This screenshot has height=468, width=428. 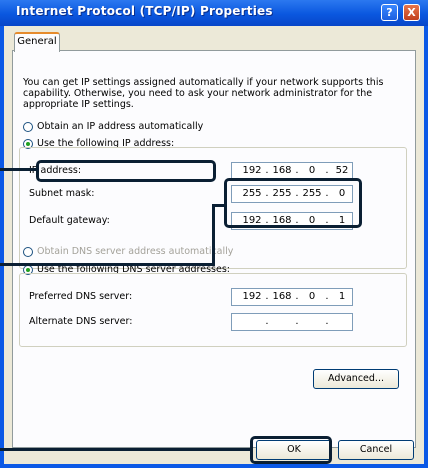 I want to click on callout-ok-box, so click(x=291, y=450).